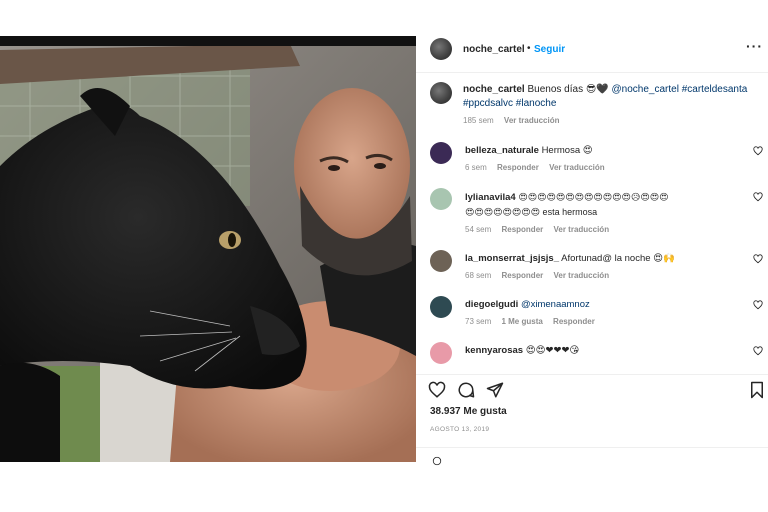  I want to click on comment-text: Afortunad@ la noche 😍🙌, so click(618, 258).